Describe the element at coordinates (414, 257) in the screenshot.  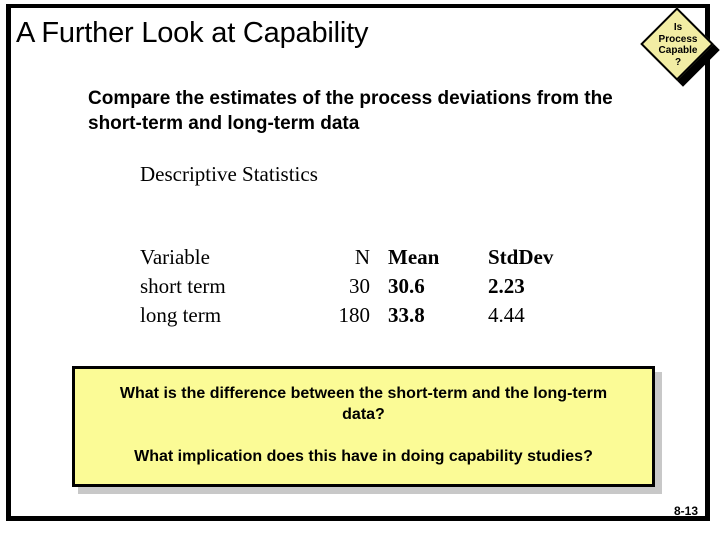
I see `header-mean: Mean` at that location.